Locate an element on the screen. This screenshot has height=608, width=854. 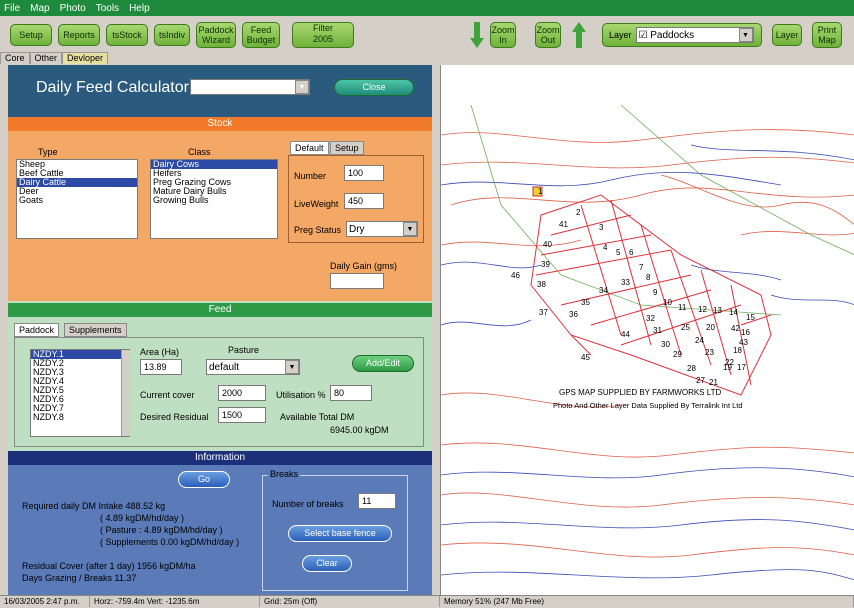
paddock-number-label: 33 is located at coordinates (625, 282).